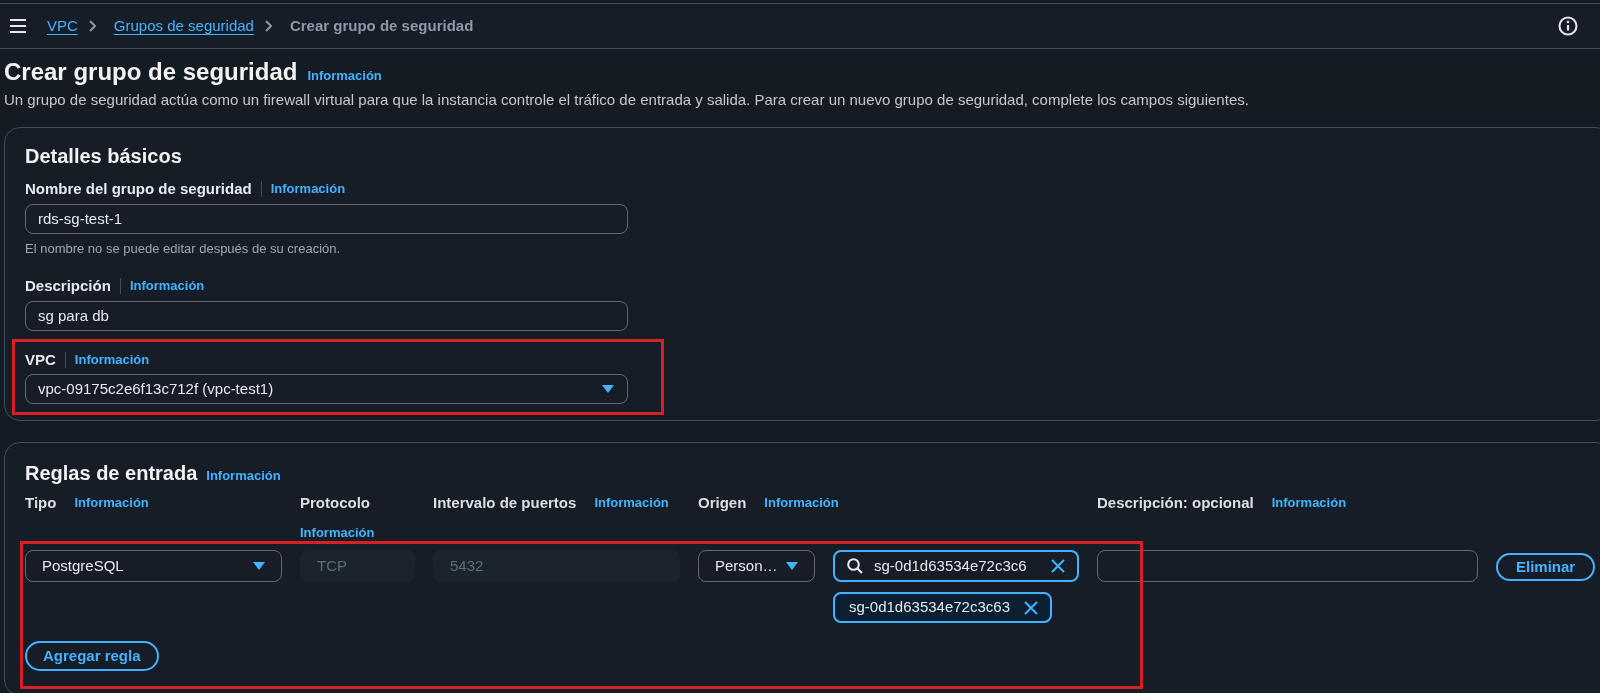  What do you see at coordinates (855, 566) in the screenshot?
I see `search-icon` at bounding box center [855, 566].